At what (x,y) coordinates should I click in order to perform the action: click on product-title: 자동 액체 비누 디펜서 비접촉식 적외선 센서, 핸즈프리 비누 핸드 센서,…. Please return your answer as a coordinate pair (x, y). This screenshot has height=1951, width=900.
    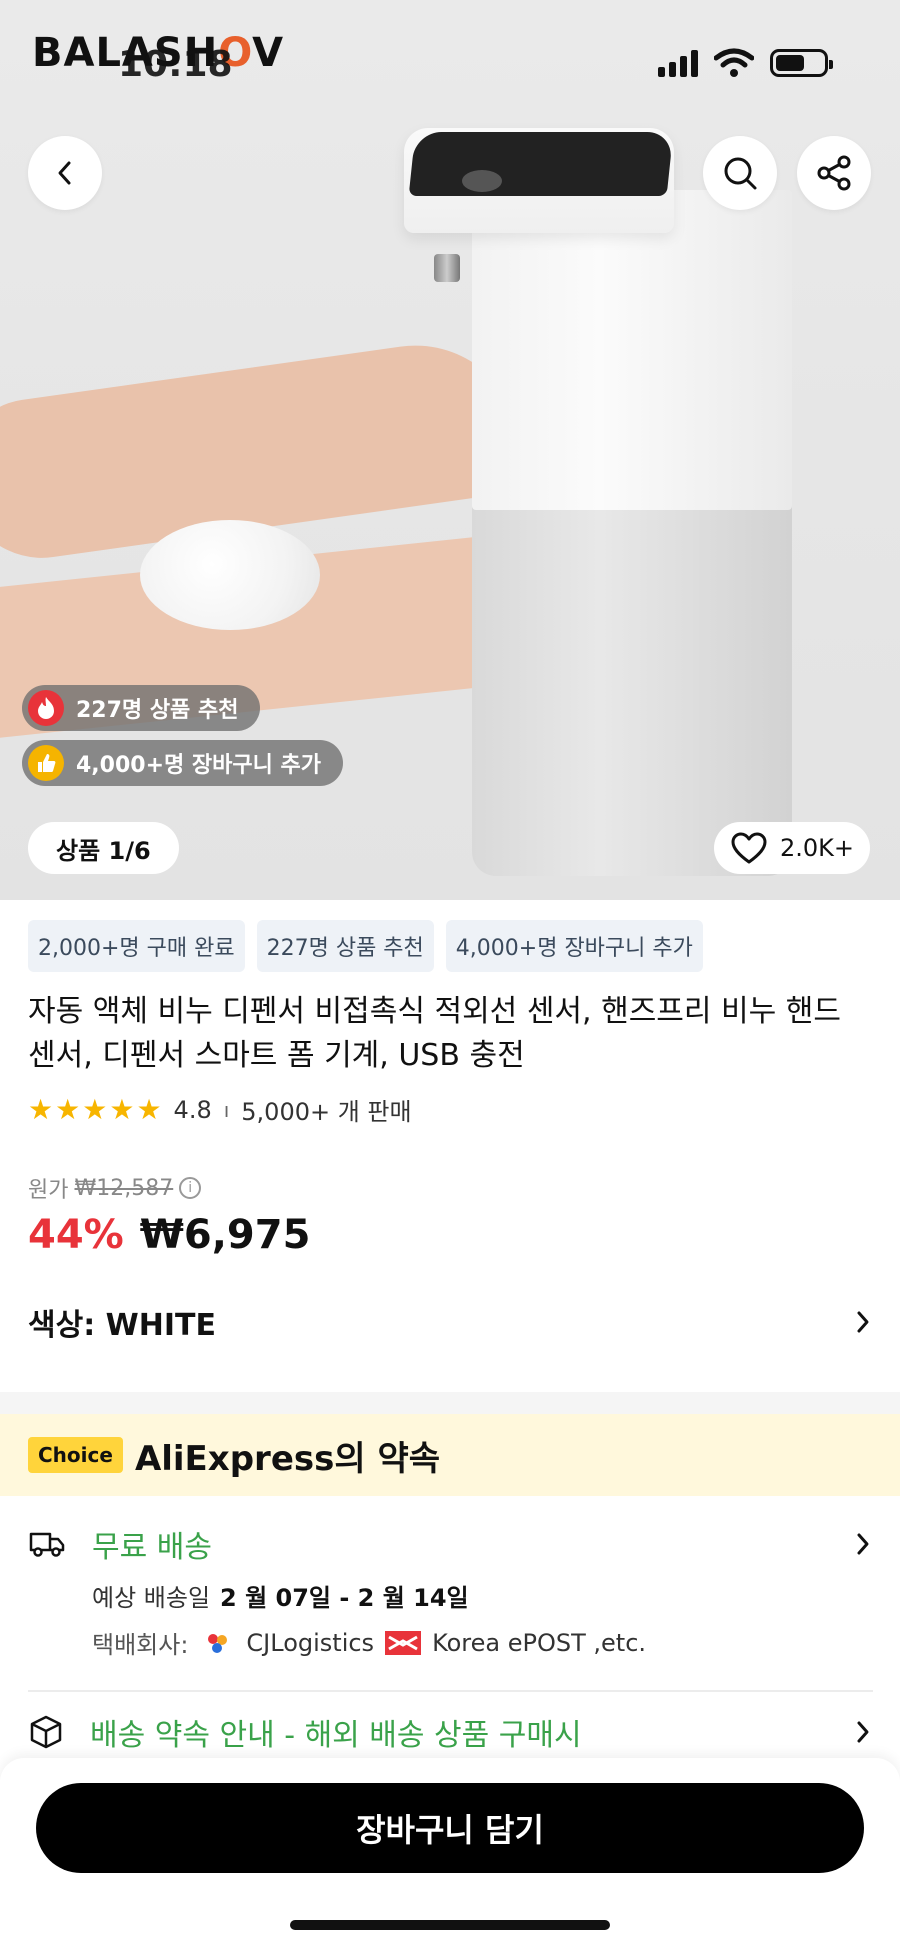
    Looking at the image, I should click on (434, 1033).